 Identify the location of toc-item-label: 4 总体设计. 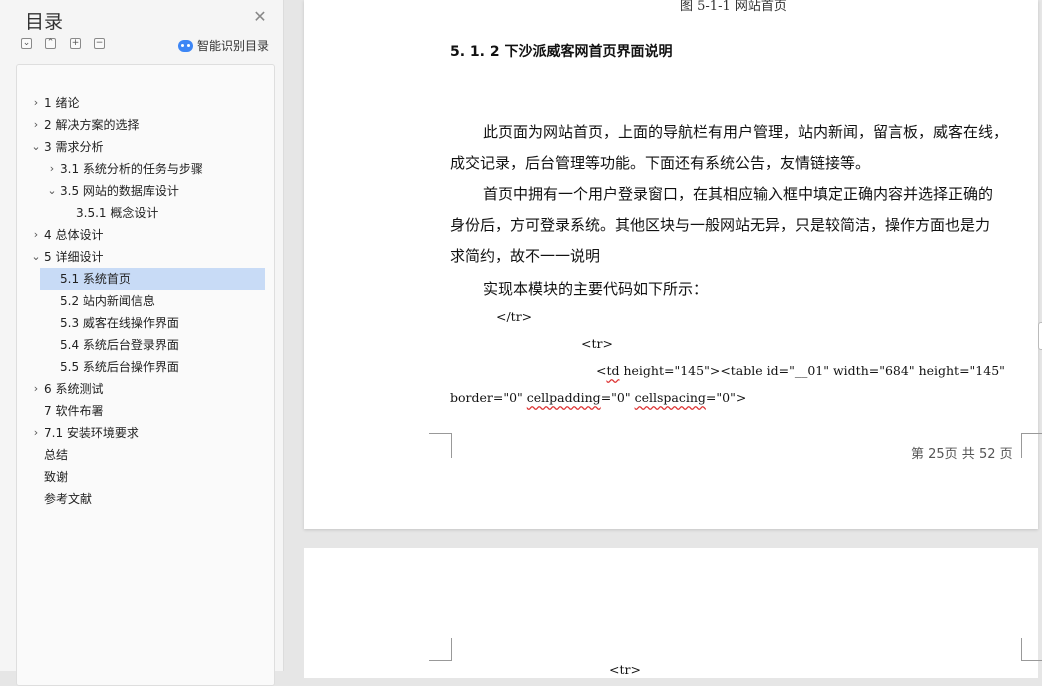
(74, 235).